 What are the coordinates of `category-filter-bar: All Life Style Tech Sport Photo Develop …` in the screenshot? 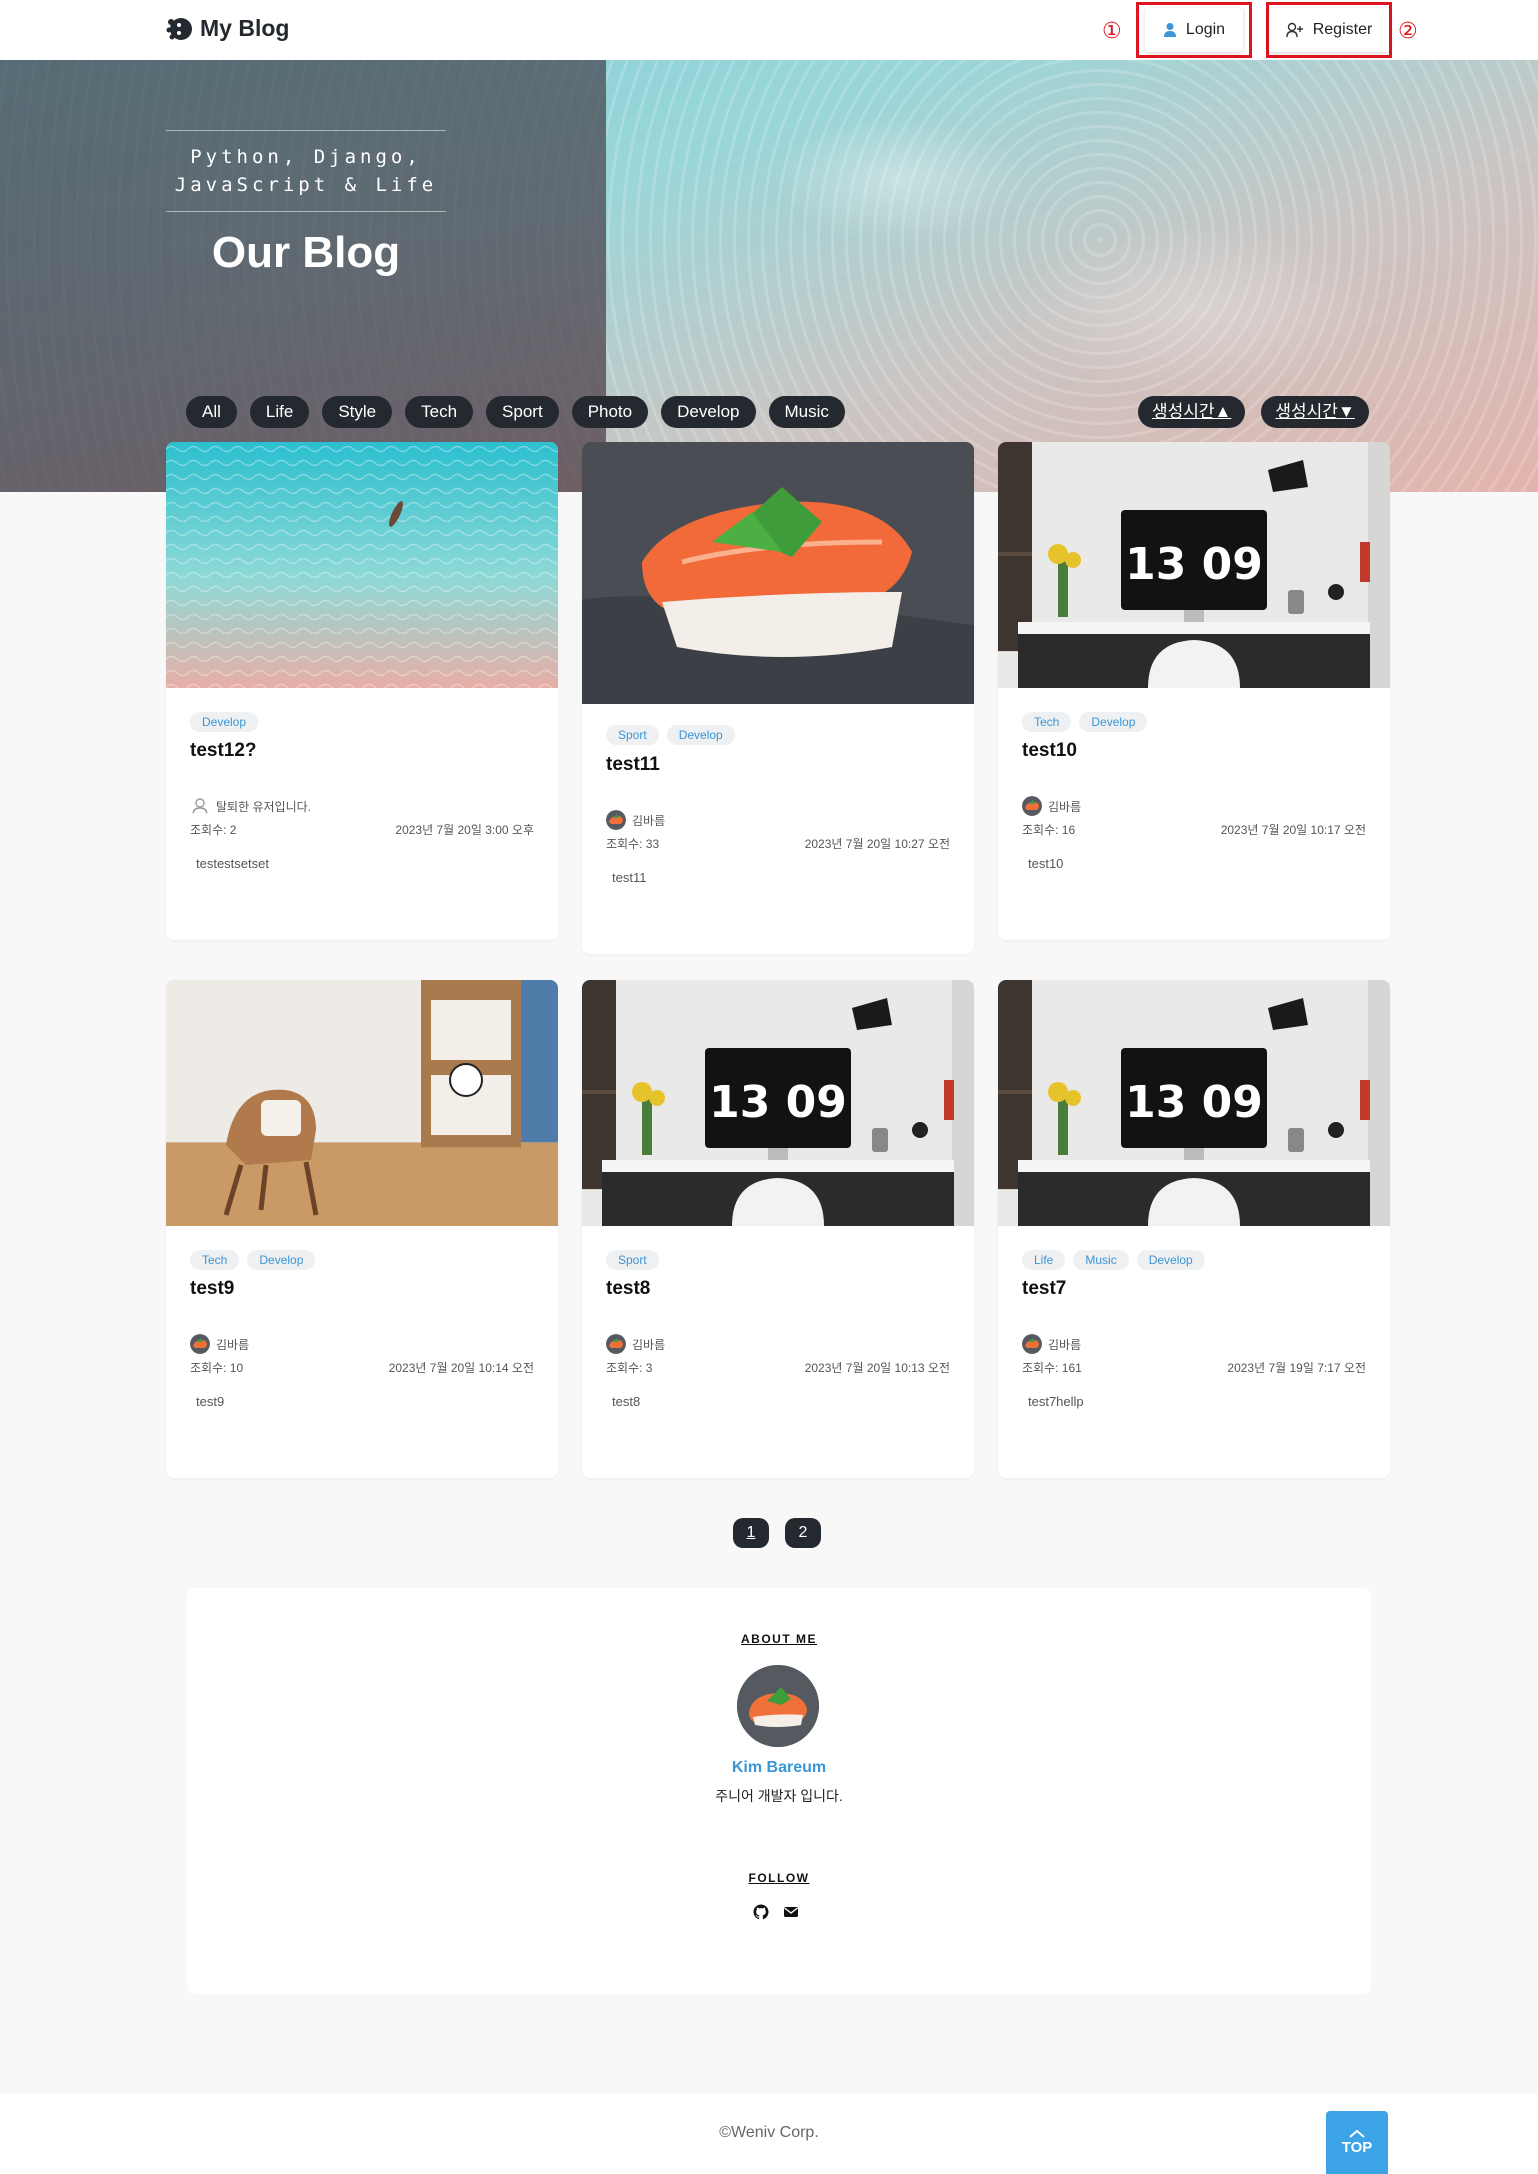 It's located at (515, 412).